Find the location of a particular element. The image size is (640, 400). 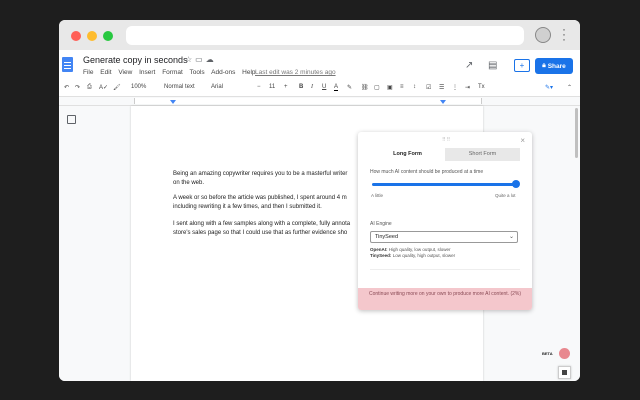

beta-badge: BETA is located at coordinates (547, 353).